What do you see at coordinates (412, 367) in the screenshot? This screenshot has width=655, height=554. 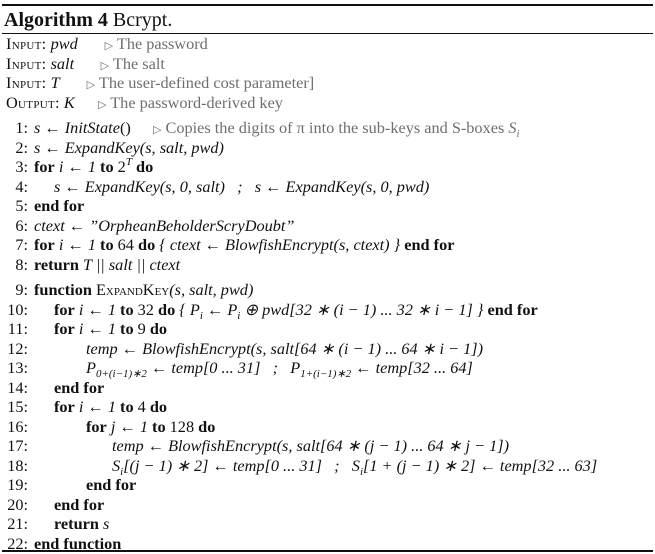 I see `code: ← temp[32 ... 64]` at bounding box center [412, 367].